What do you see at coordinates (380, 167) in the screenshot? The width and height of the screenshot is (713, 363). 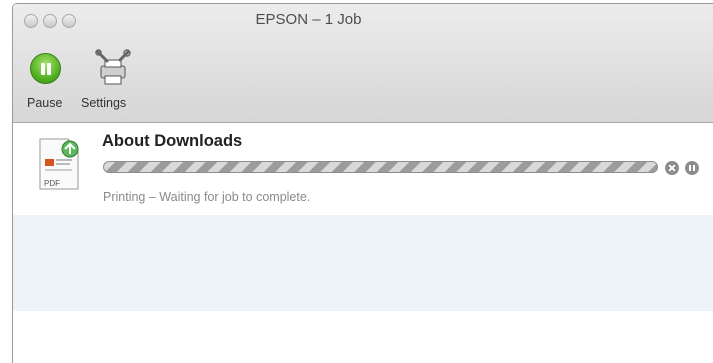 I see `job-progress-bar` at bounding box center [380, 167].